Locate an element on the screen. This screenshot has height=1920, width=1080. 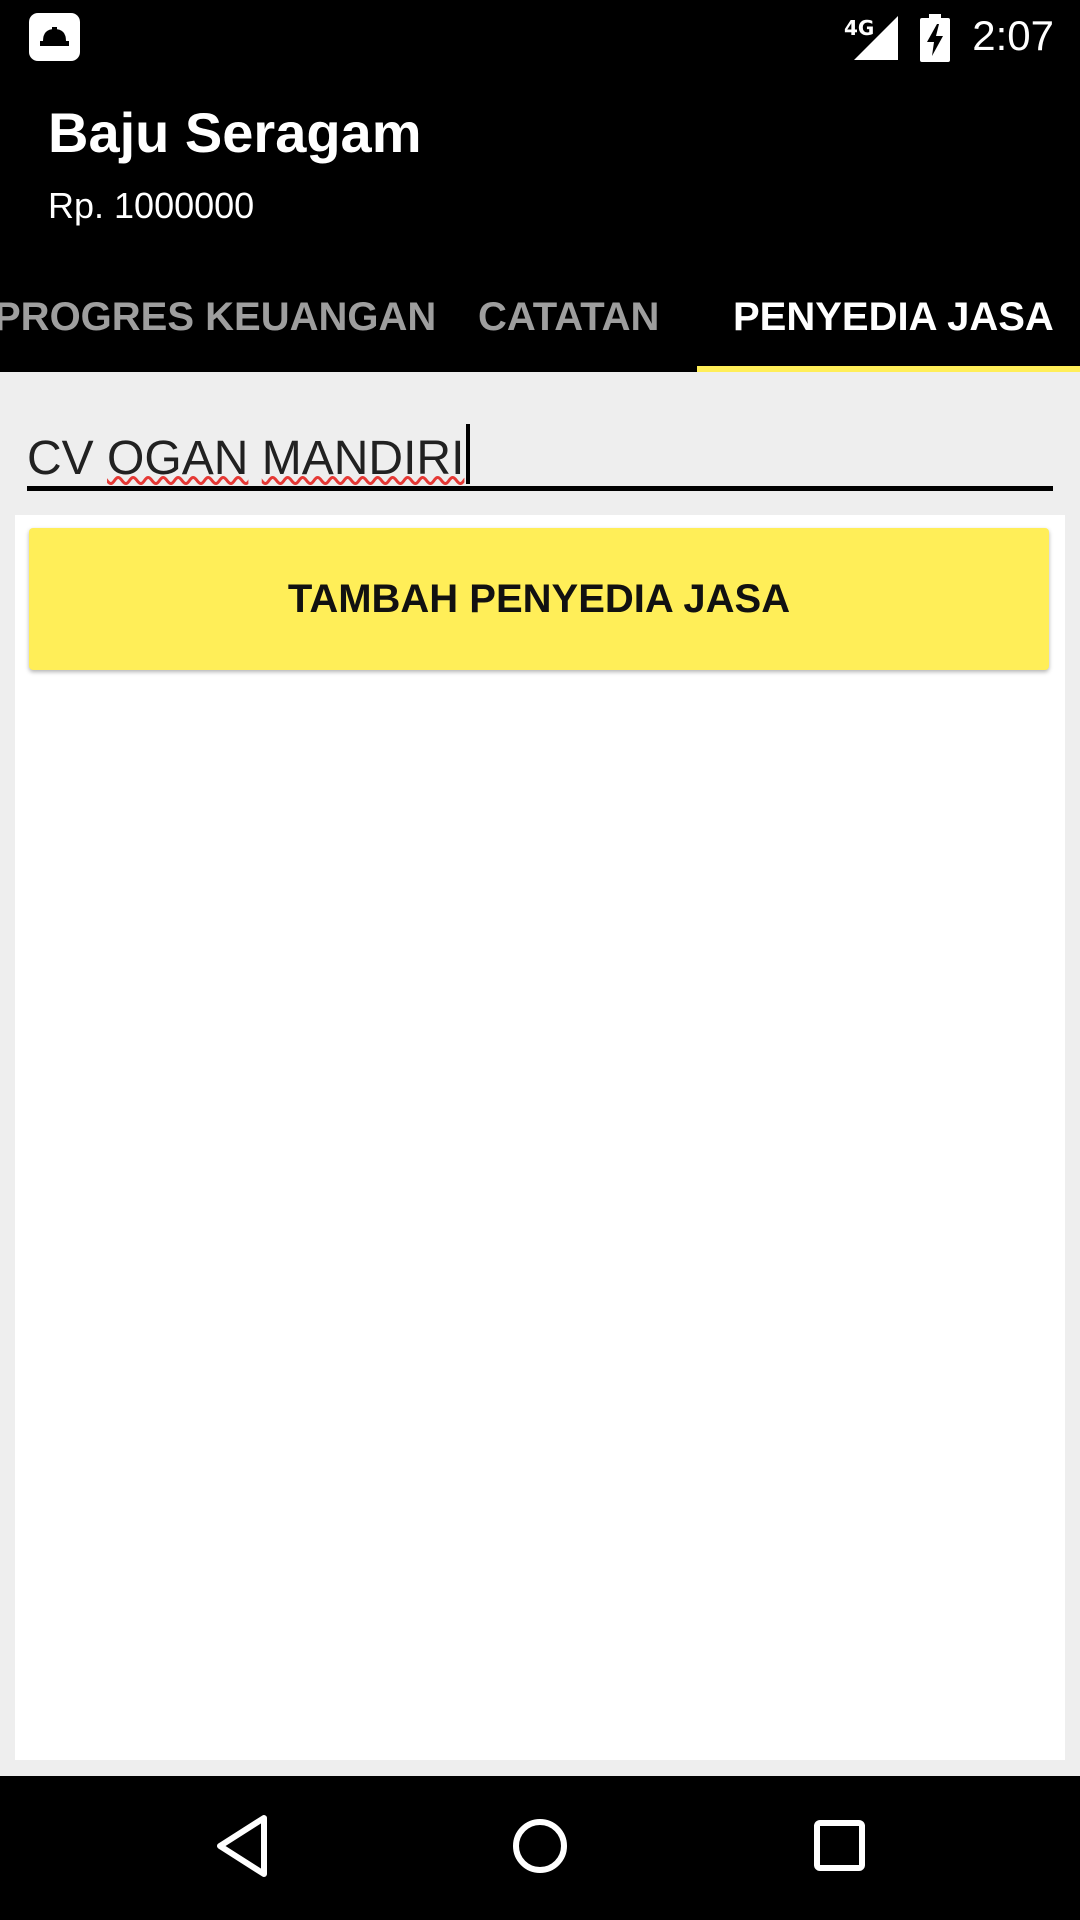
recents-icon is located at coordinates (840, 1846).